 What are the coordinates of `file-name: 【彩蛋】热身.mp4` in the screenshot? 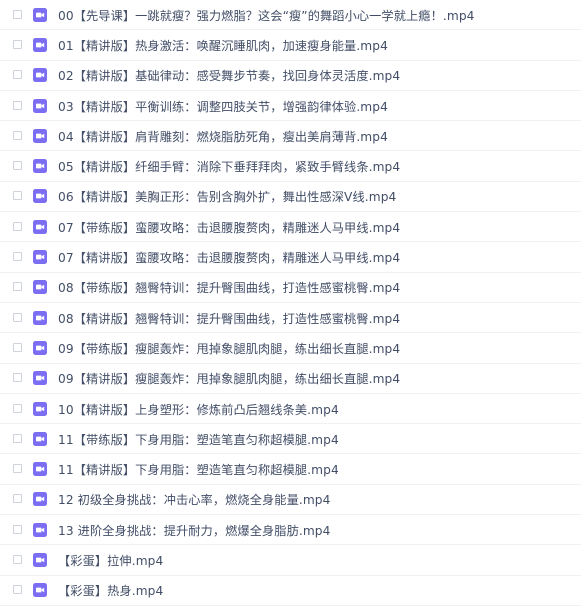 It's located at (111, 591).